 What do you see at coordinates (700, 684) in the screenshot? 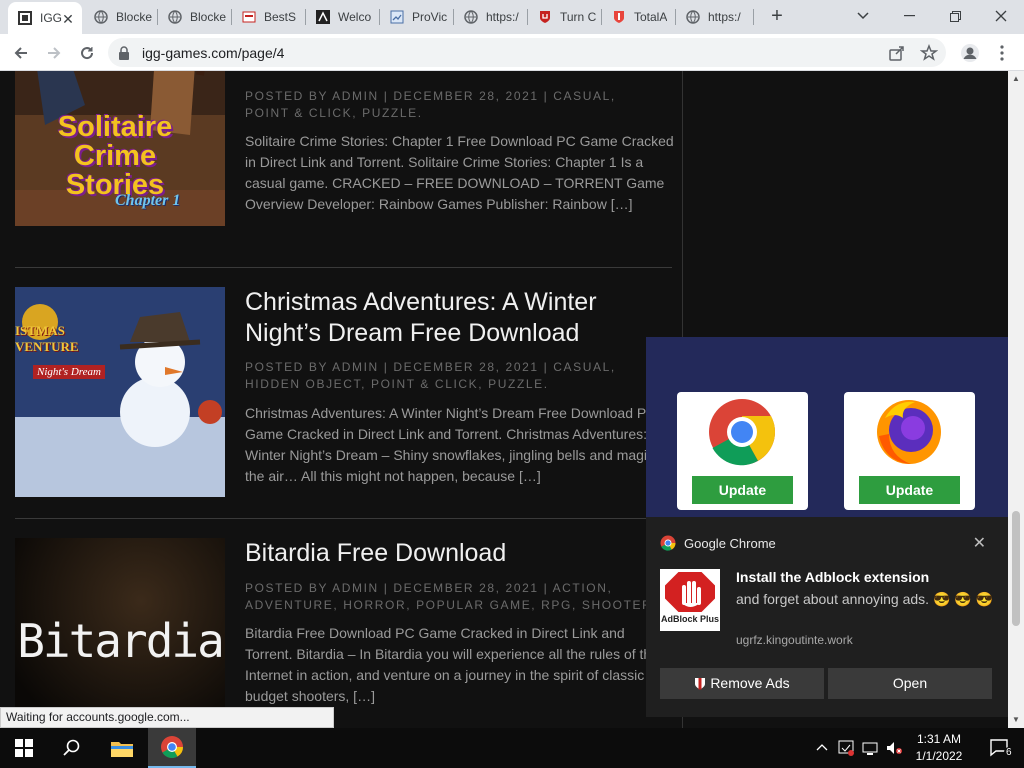
I see `shield-icon` at bounding box center [700, 684].